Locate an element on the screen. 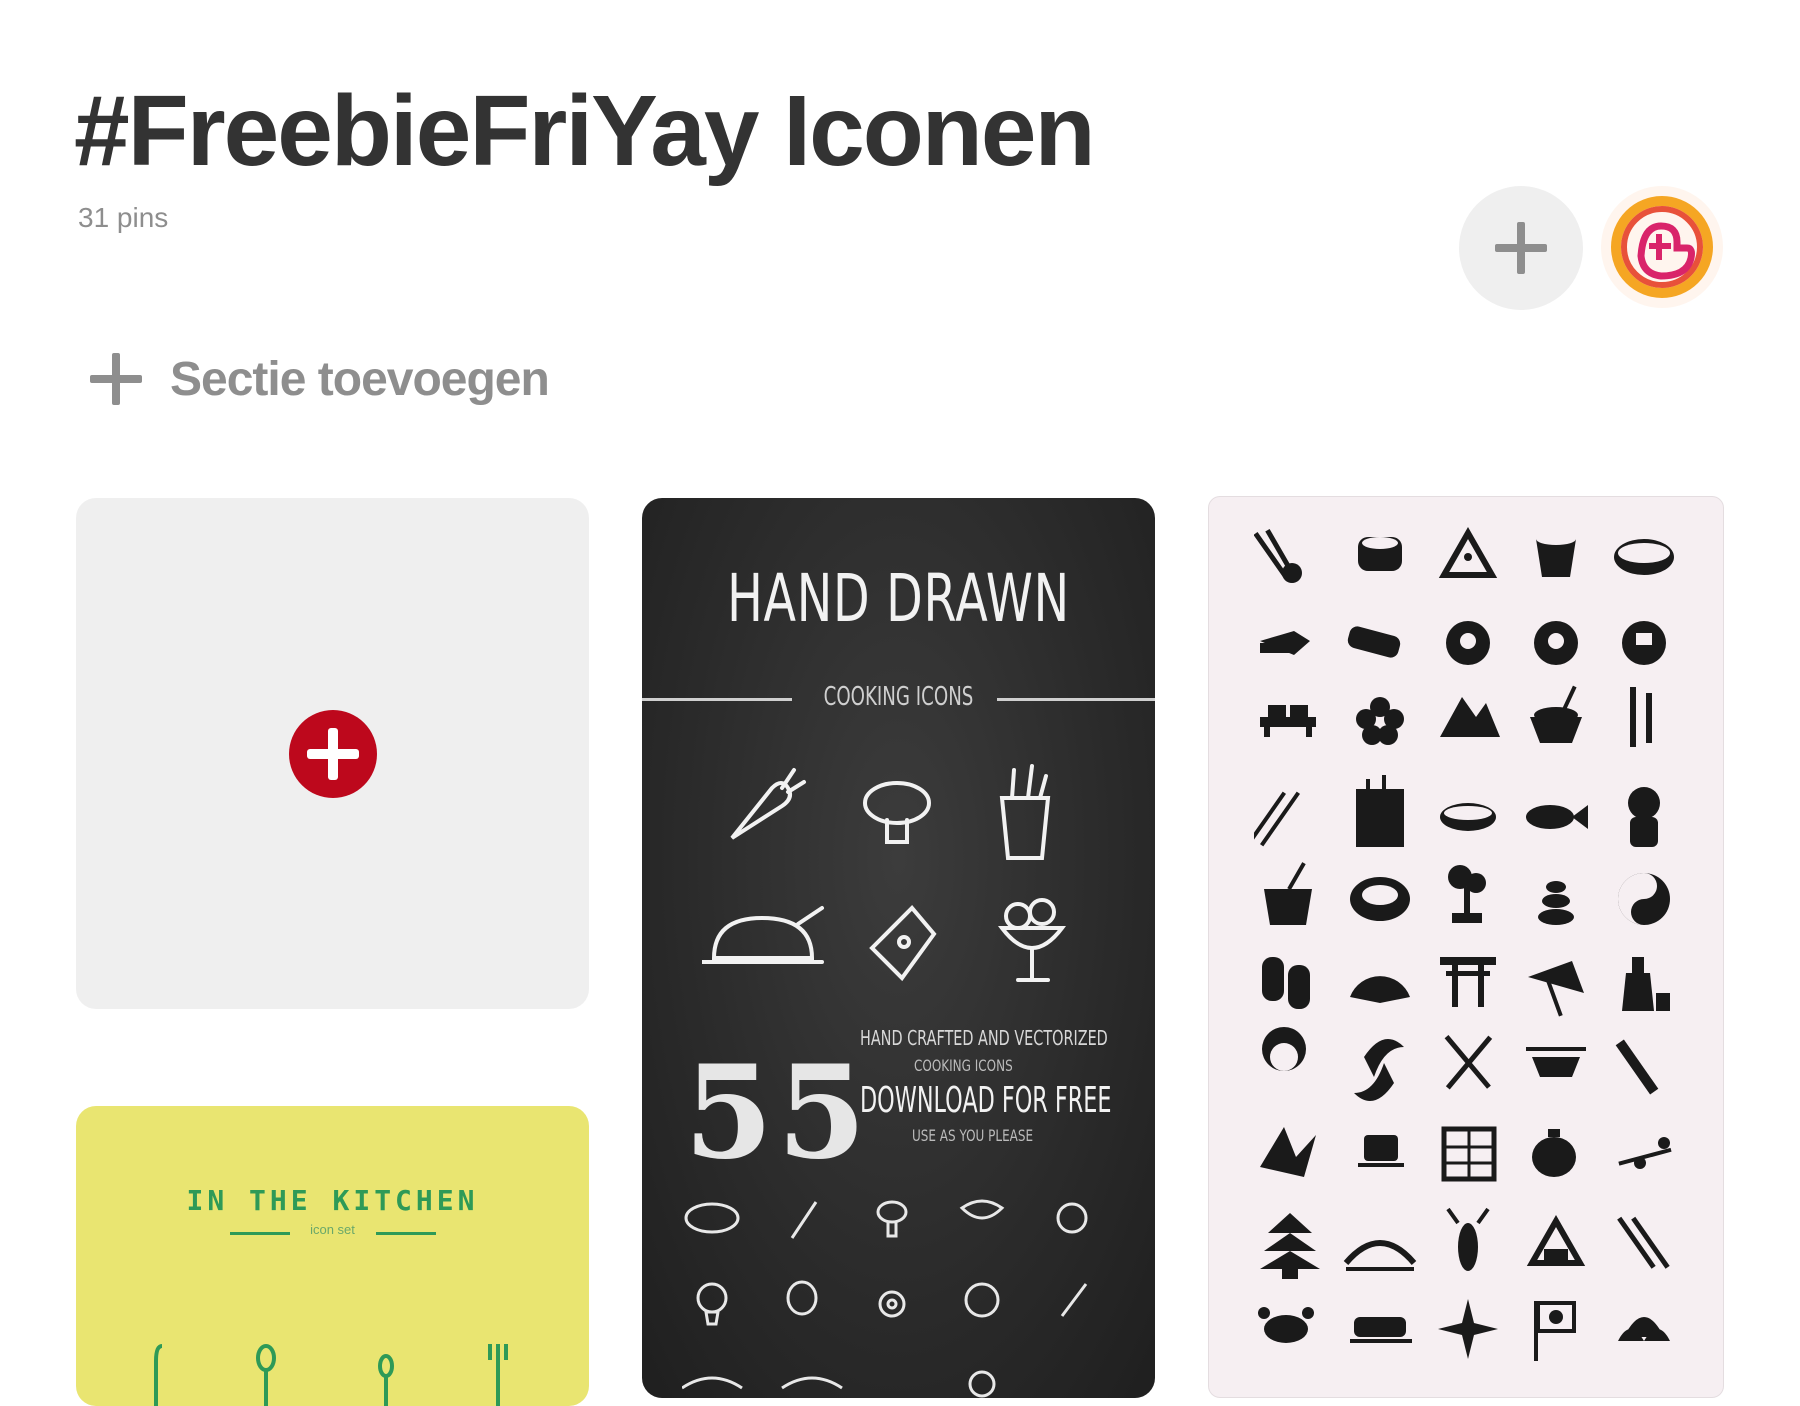 The image size is (1800, 1406). stones-icon is located at coordinates (1556, 903).